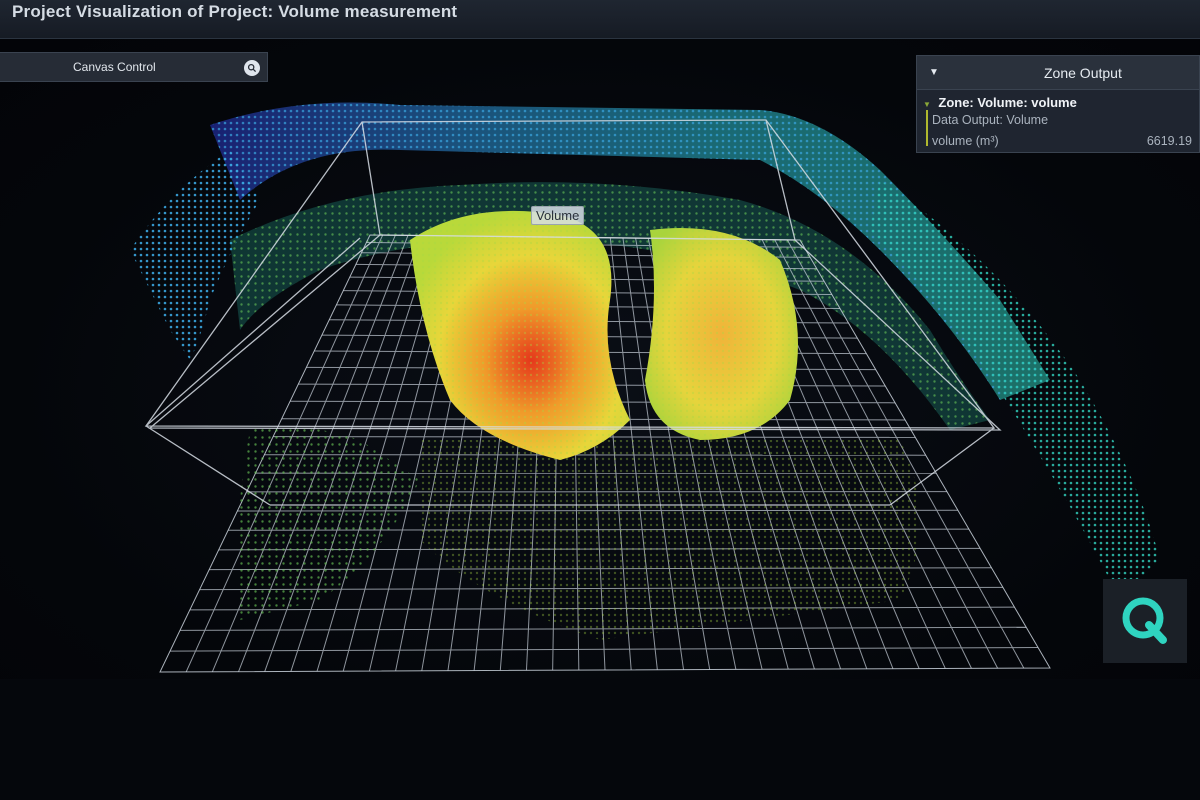  I want to click on canvas-control-panel: Canvas Control, so click(134, 67).